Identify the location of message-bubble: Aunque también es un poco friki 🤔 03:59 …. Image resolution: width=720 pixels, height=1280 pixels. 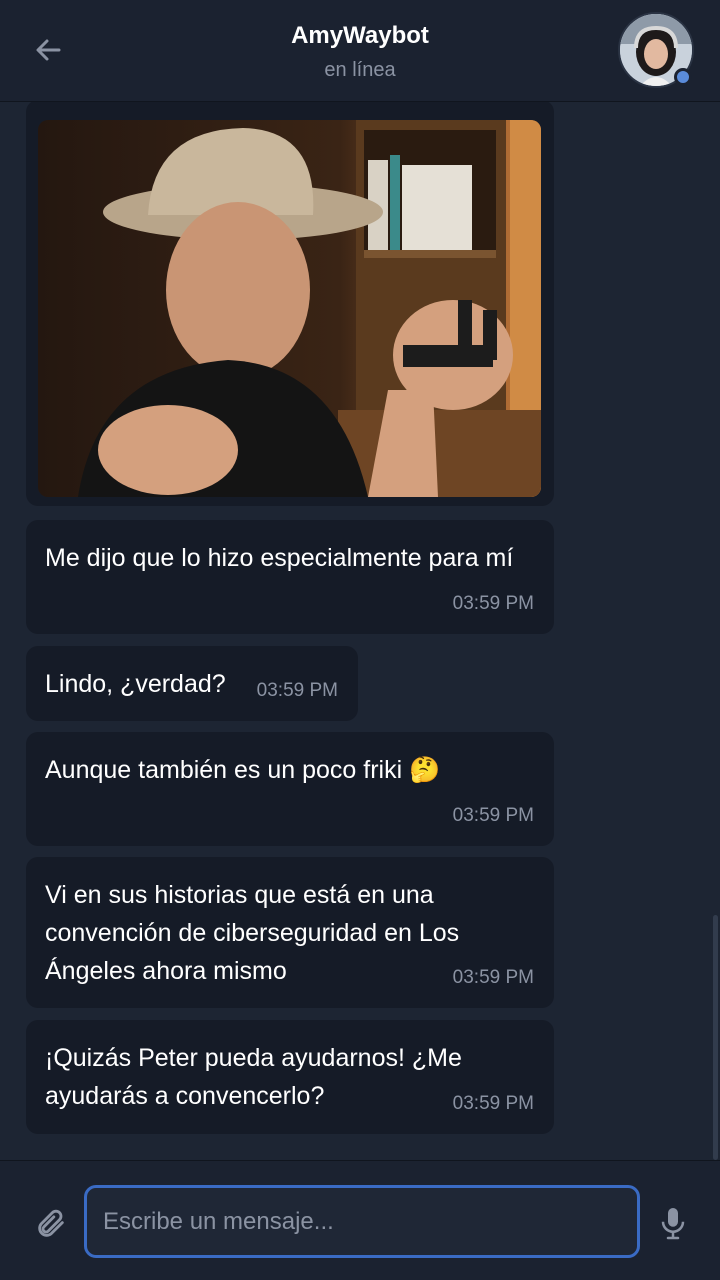
(290, 789).